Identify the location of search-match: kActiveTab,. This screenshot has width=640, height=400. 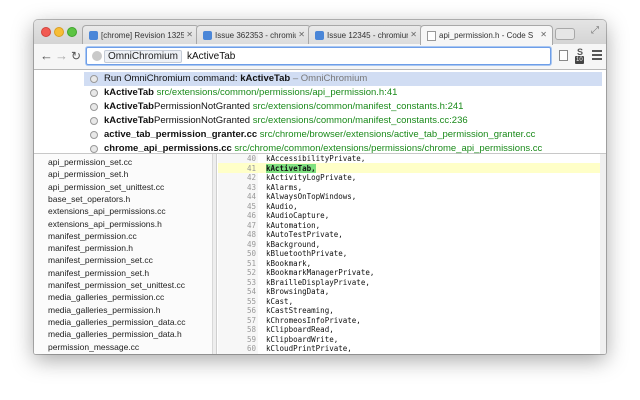
(291, 168).